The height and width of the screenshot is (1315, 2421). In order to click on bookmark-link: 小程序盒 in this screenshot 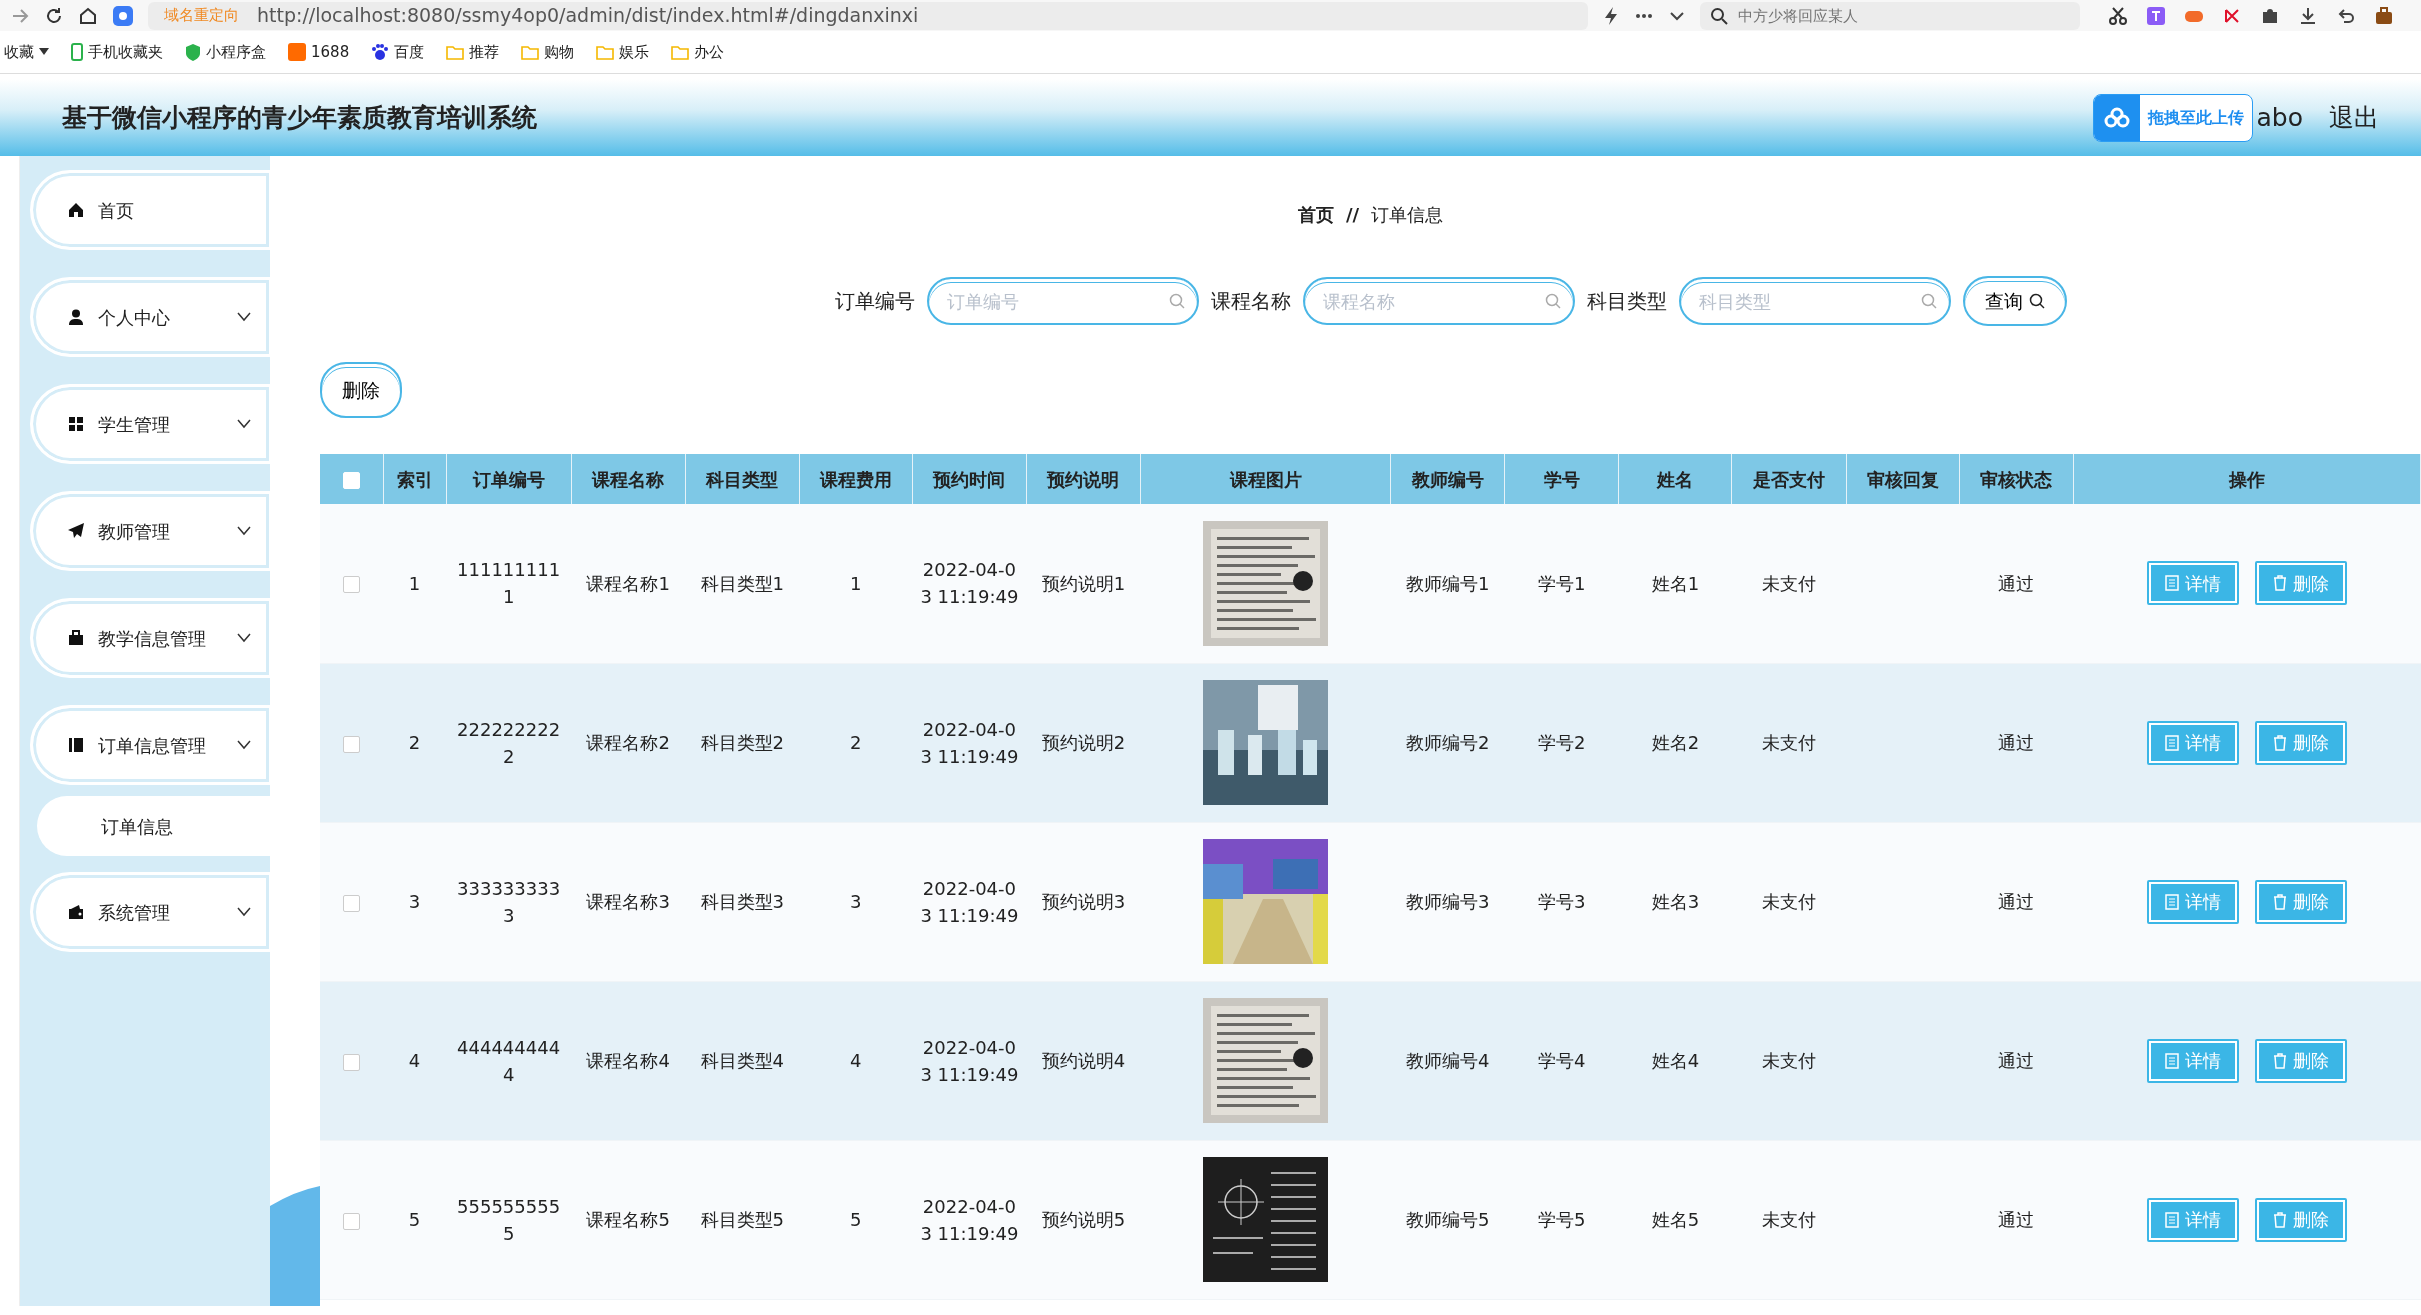, I will do `click(236, 52)`.